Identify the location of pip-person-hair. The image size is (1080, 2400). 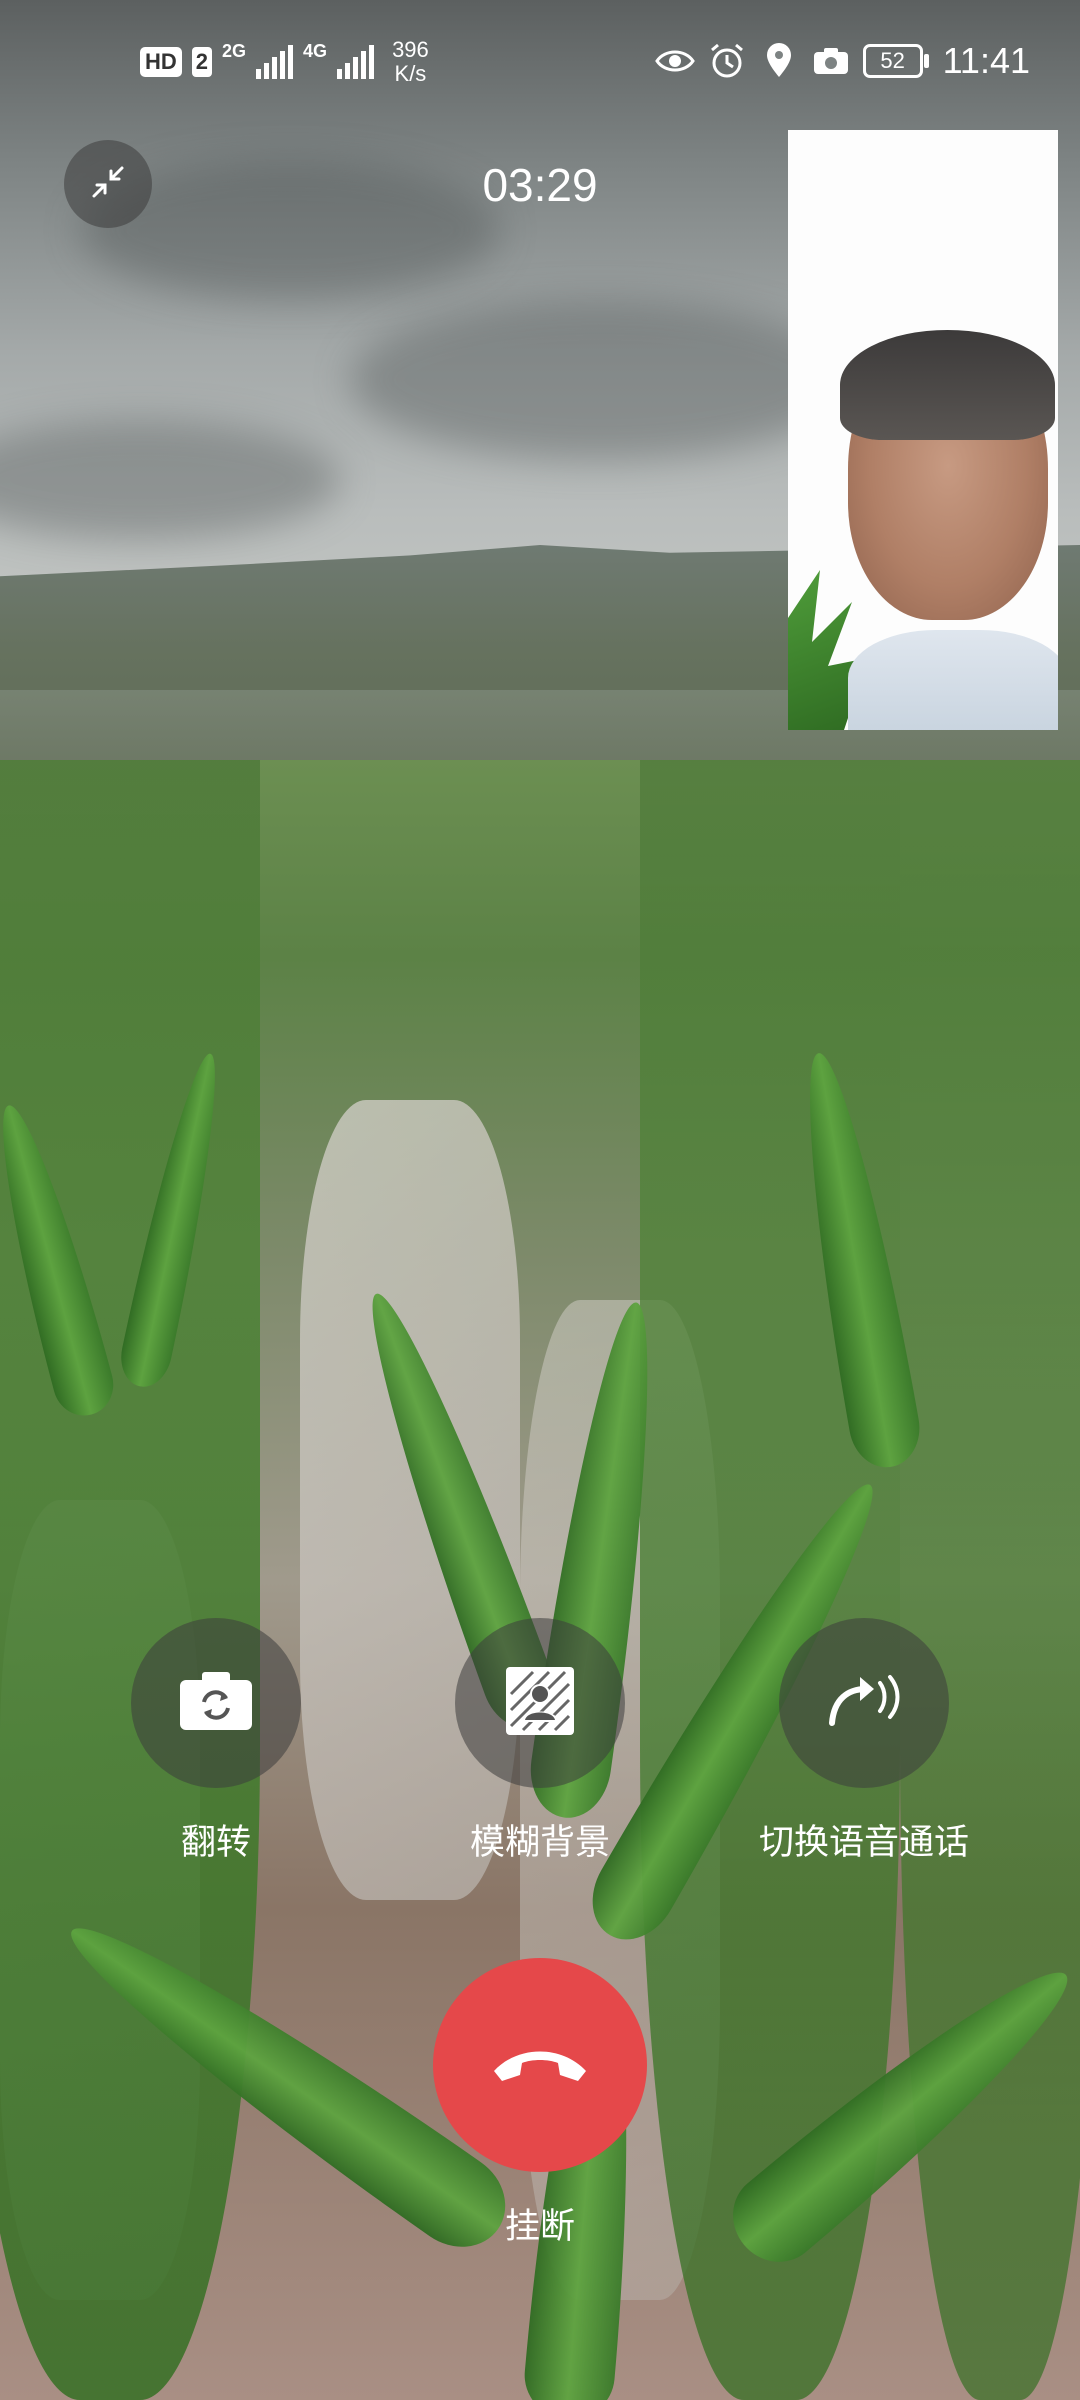
(947, 385).